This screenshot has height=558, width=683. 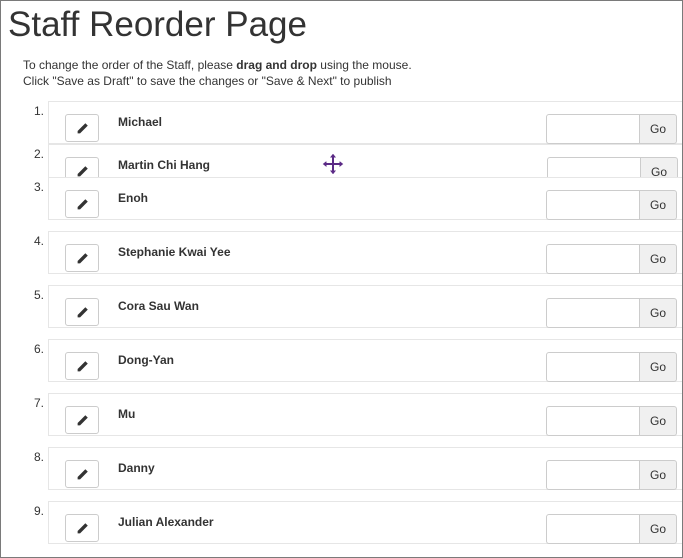 I want to click on row-number: 8., so click(x=39, y=457).